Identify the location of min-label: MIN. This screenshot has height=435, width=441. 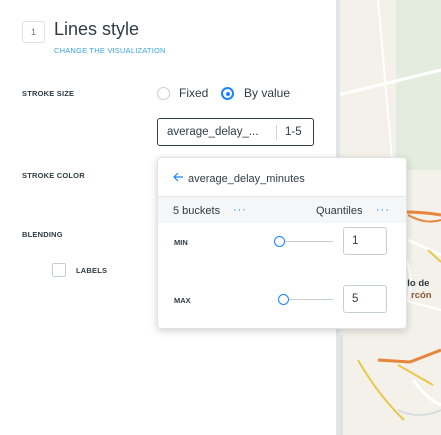
(181, 242).